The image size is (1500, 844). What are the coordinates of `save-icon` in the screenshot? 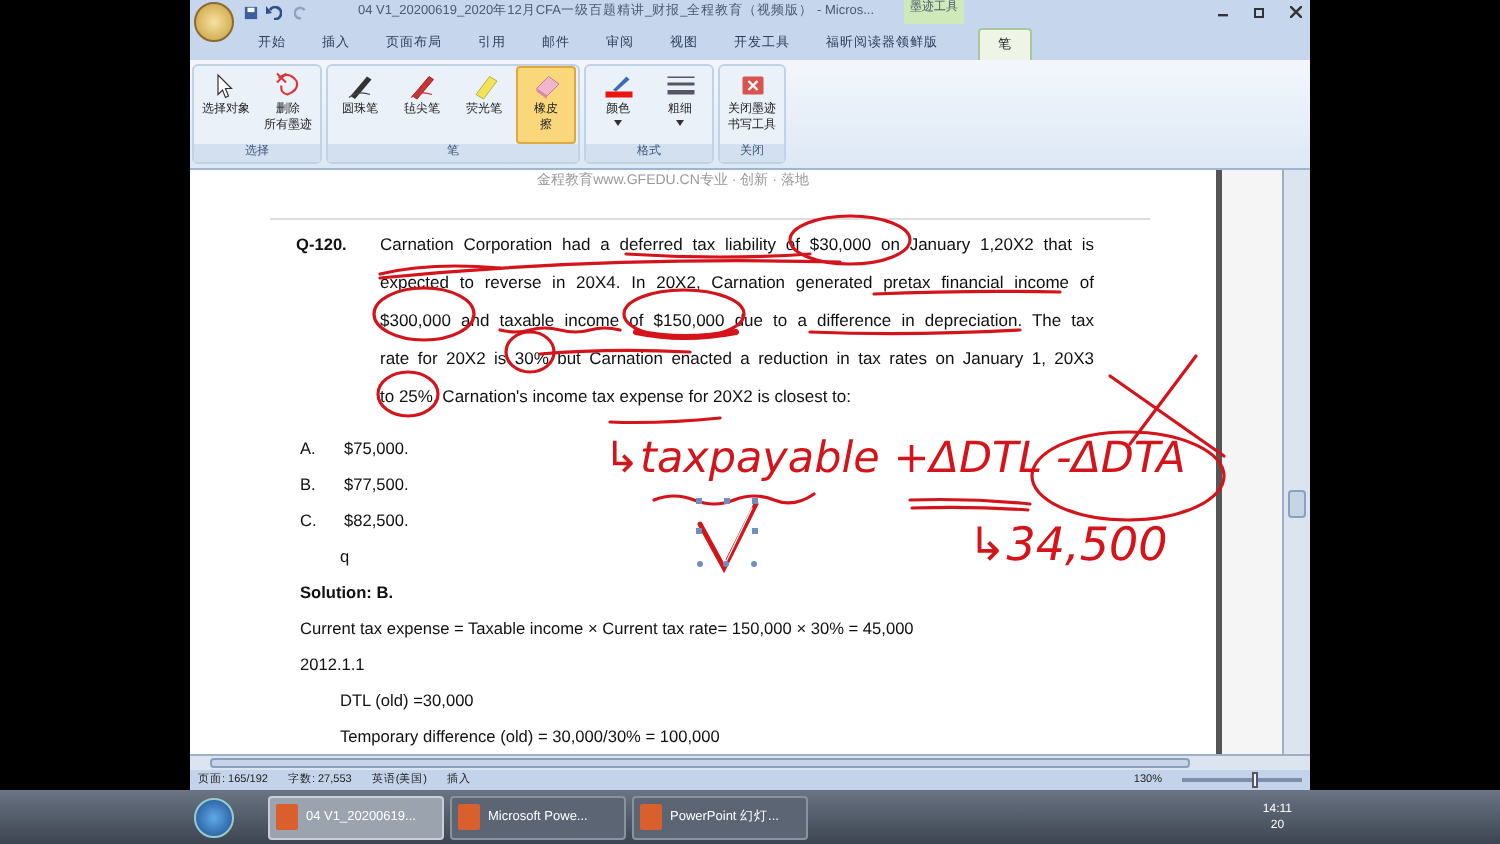 It's located at (251, 12).